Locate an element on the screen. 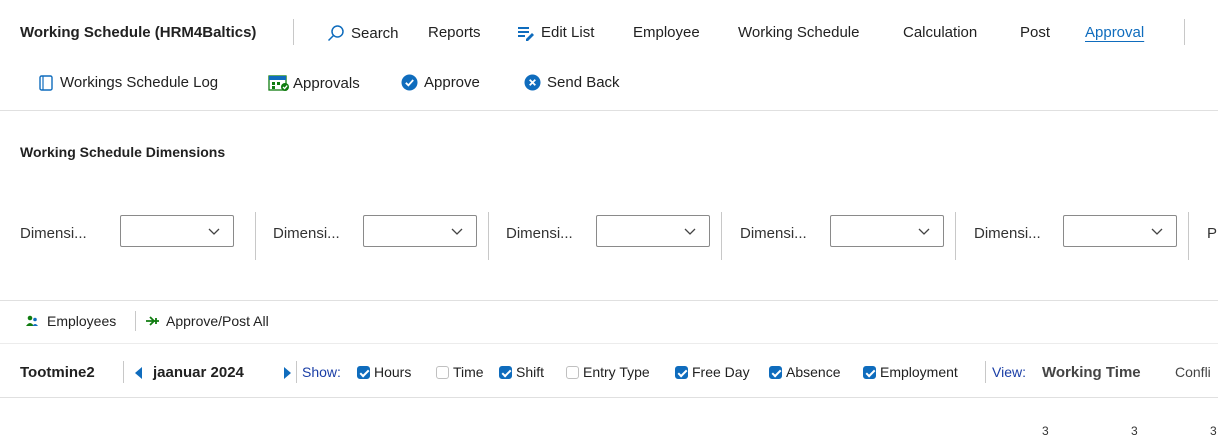  edit-list-icon is located at coordinates (526, 33).